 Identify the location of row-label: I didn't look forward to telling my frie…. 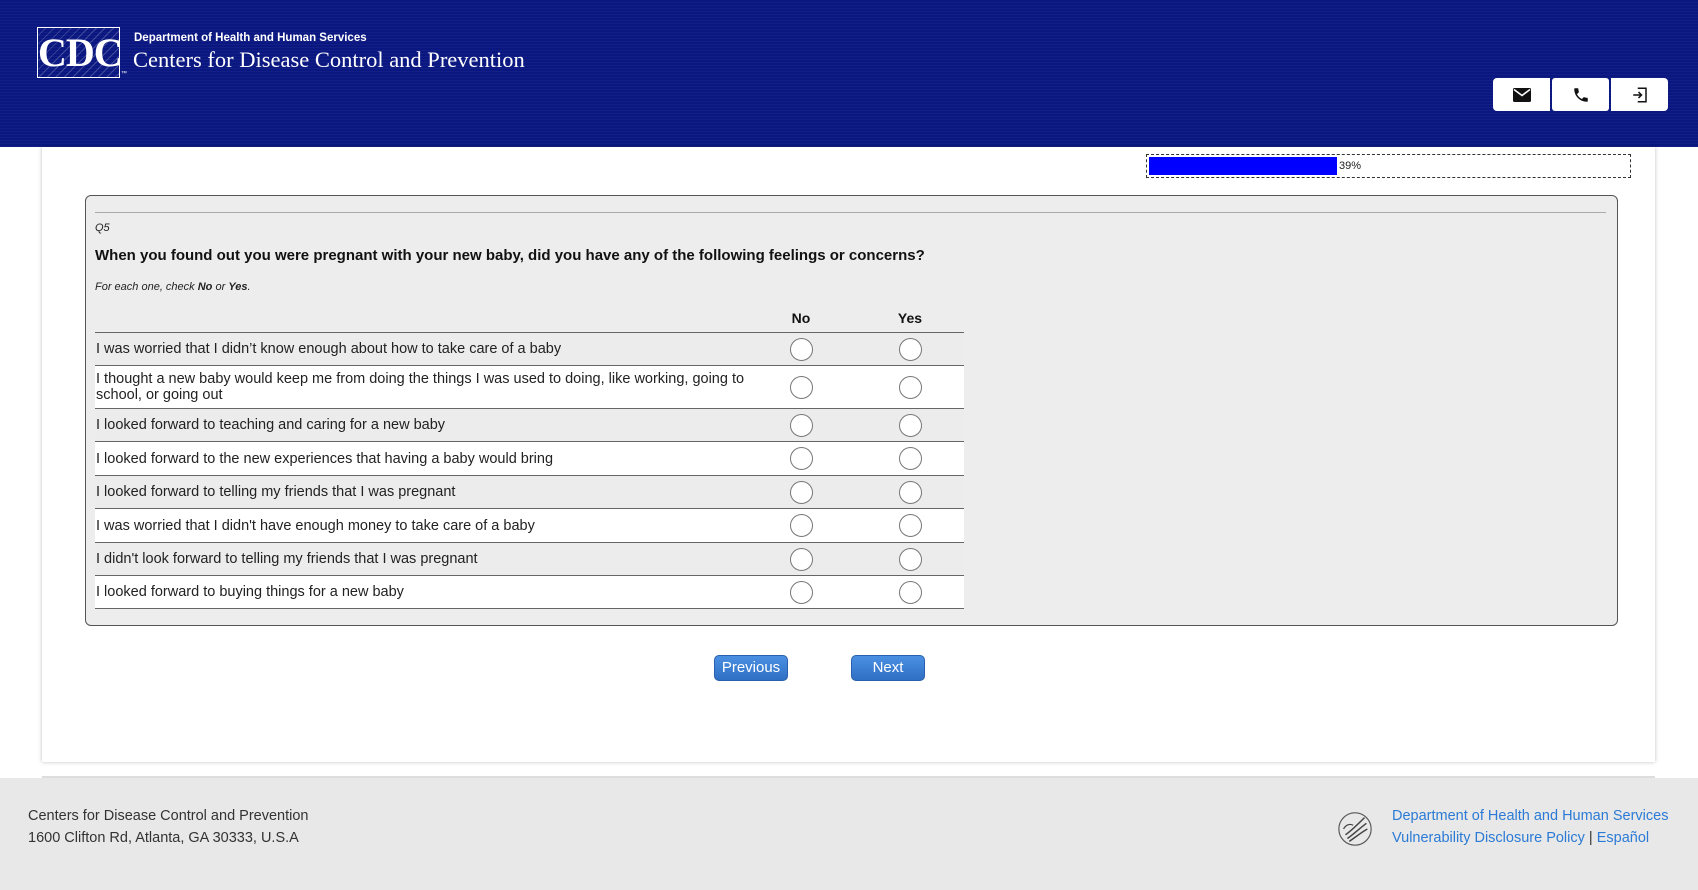
(287, 559).